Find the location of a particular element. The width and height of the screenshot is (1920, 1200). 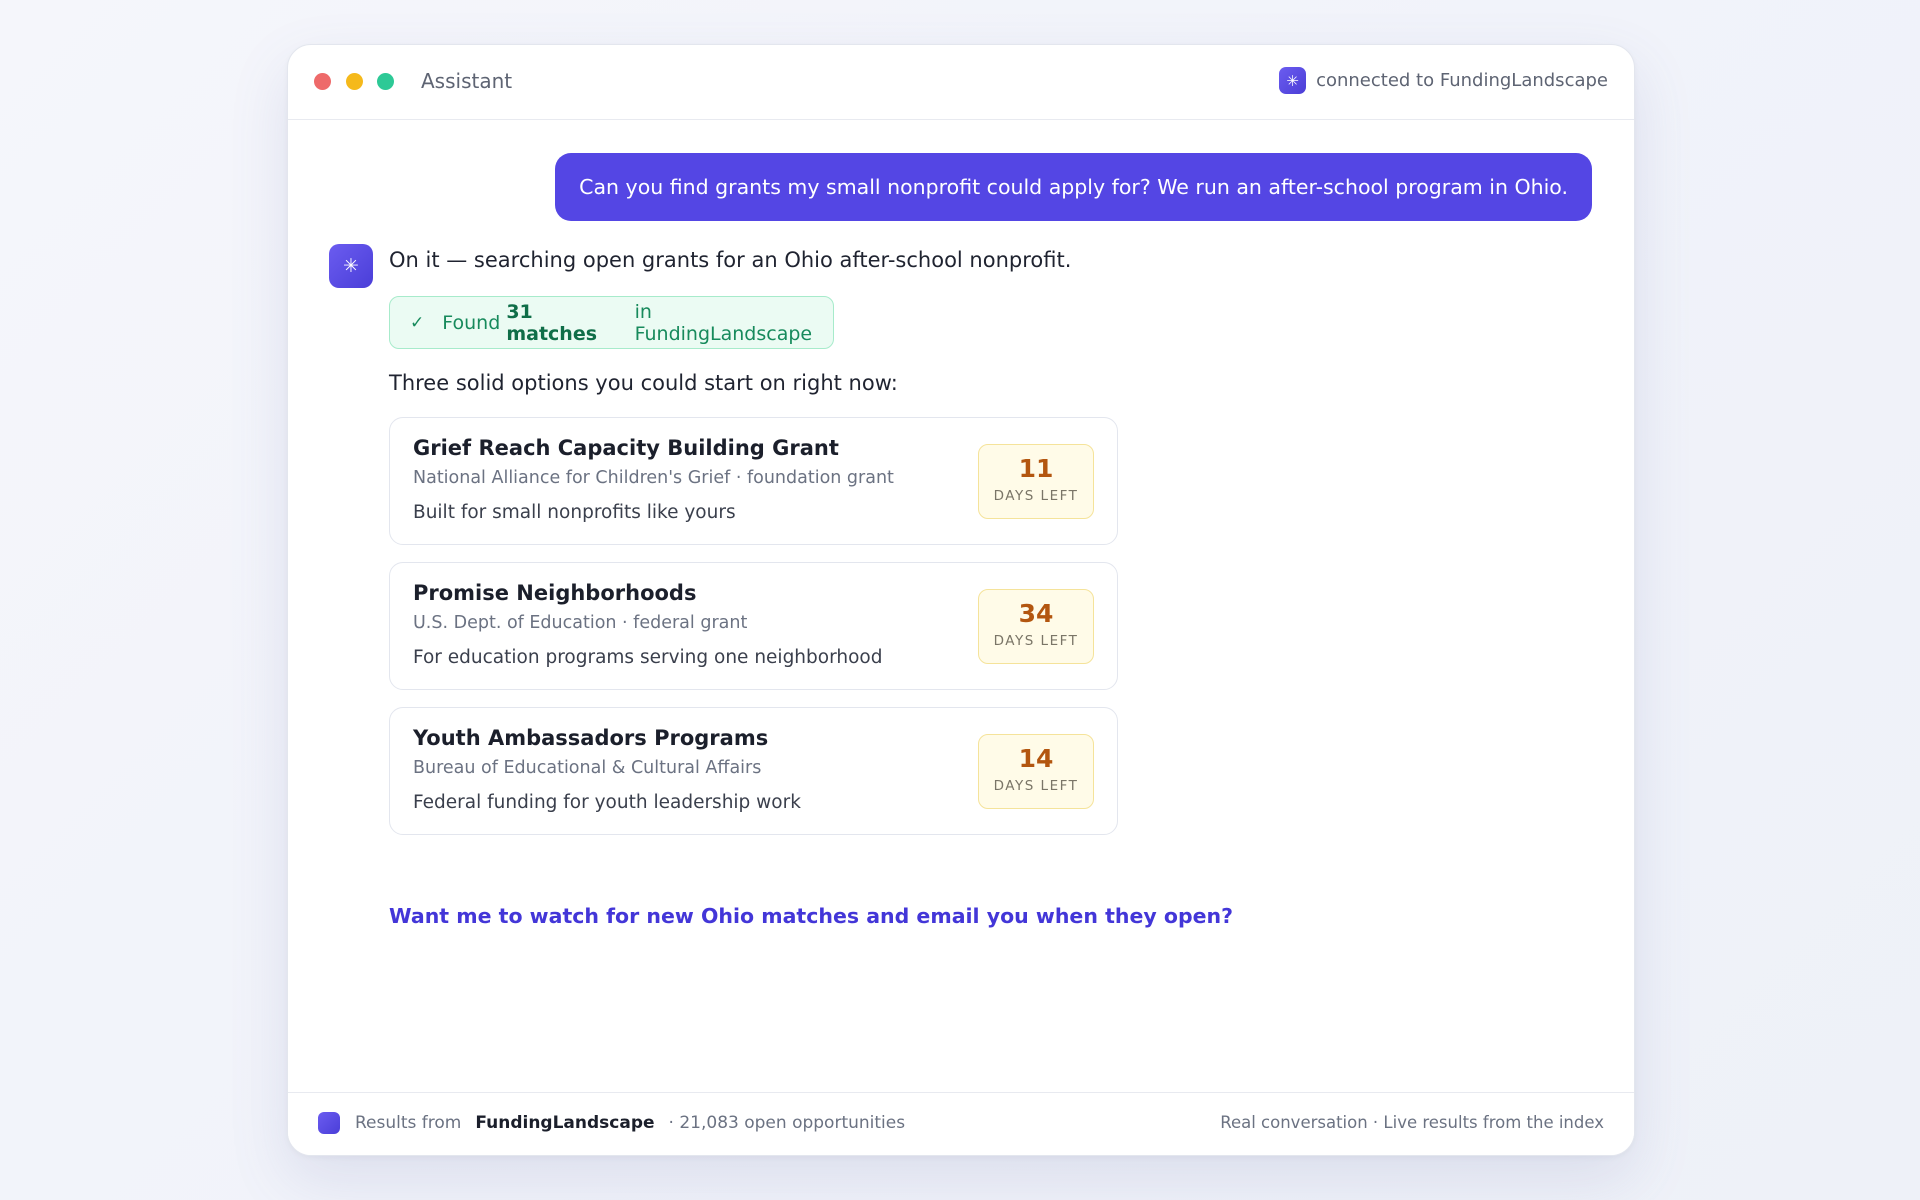

grant-title: Youth Ambassadors Programs is located at coordinates (591, 738).